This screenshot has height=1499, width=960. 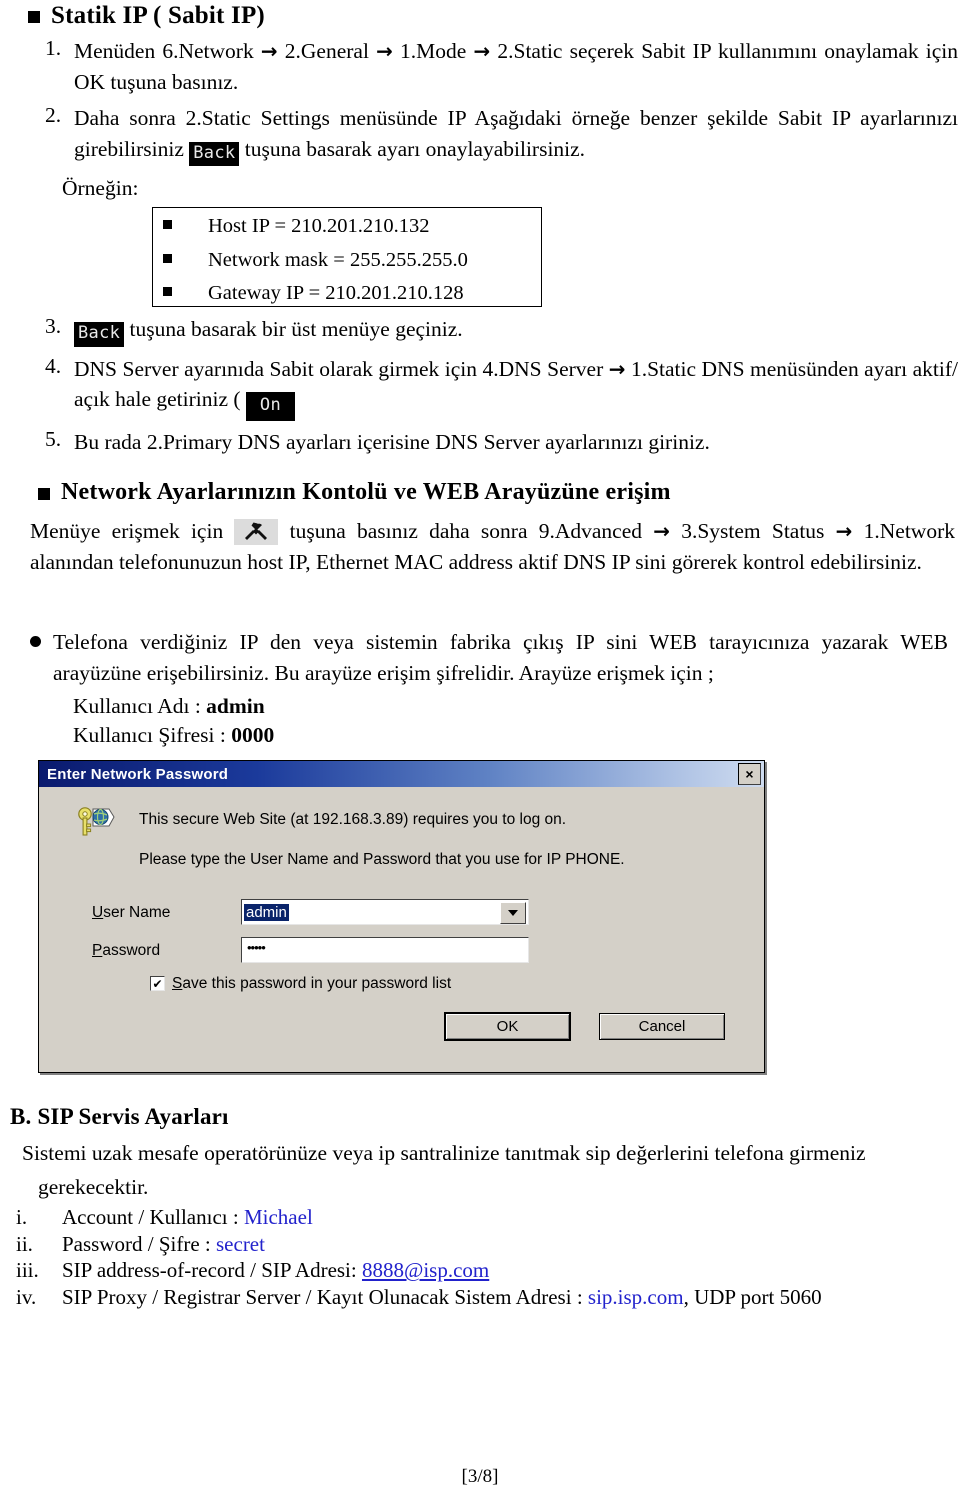 What do you see at coordinates (158, 15) in the screenshot?
I see `section-heading-text: Statik IP ( Sabit IP)` at bounding box center [158, 15].